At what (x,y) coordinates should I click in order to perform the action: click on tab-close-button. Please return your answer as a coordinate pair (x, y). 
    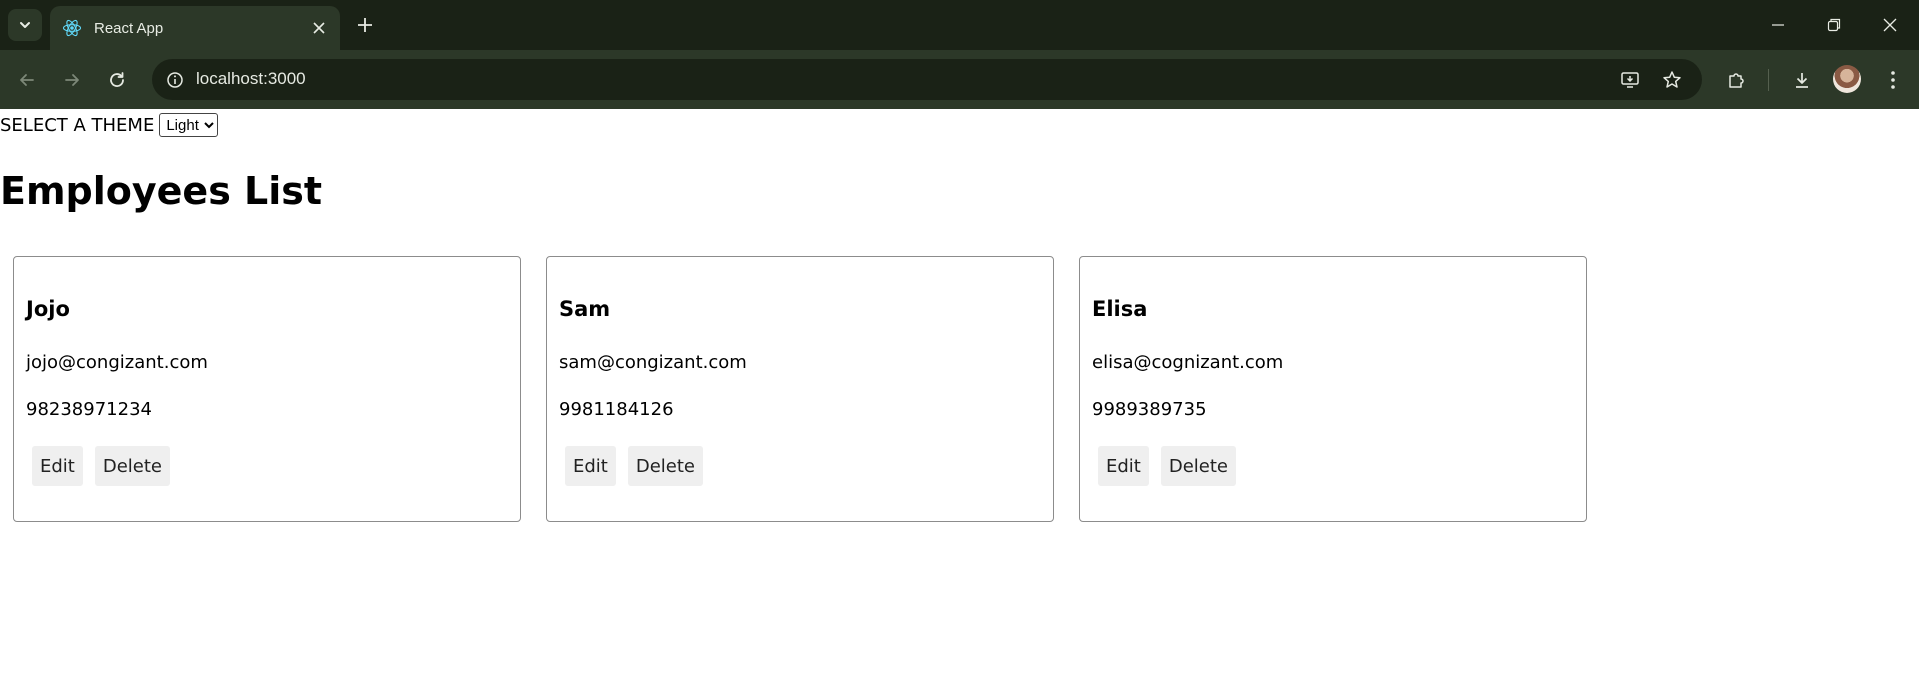
    Looking at the image, I should click on (319, 28).